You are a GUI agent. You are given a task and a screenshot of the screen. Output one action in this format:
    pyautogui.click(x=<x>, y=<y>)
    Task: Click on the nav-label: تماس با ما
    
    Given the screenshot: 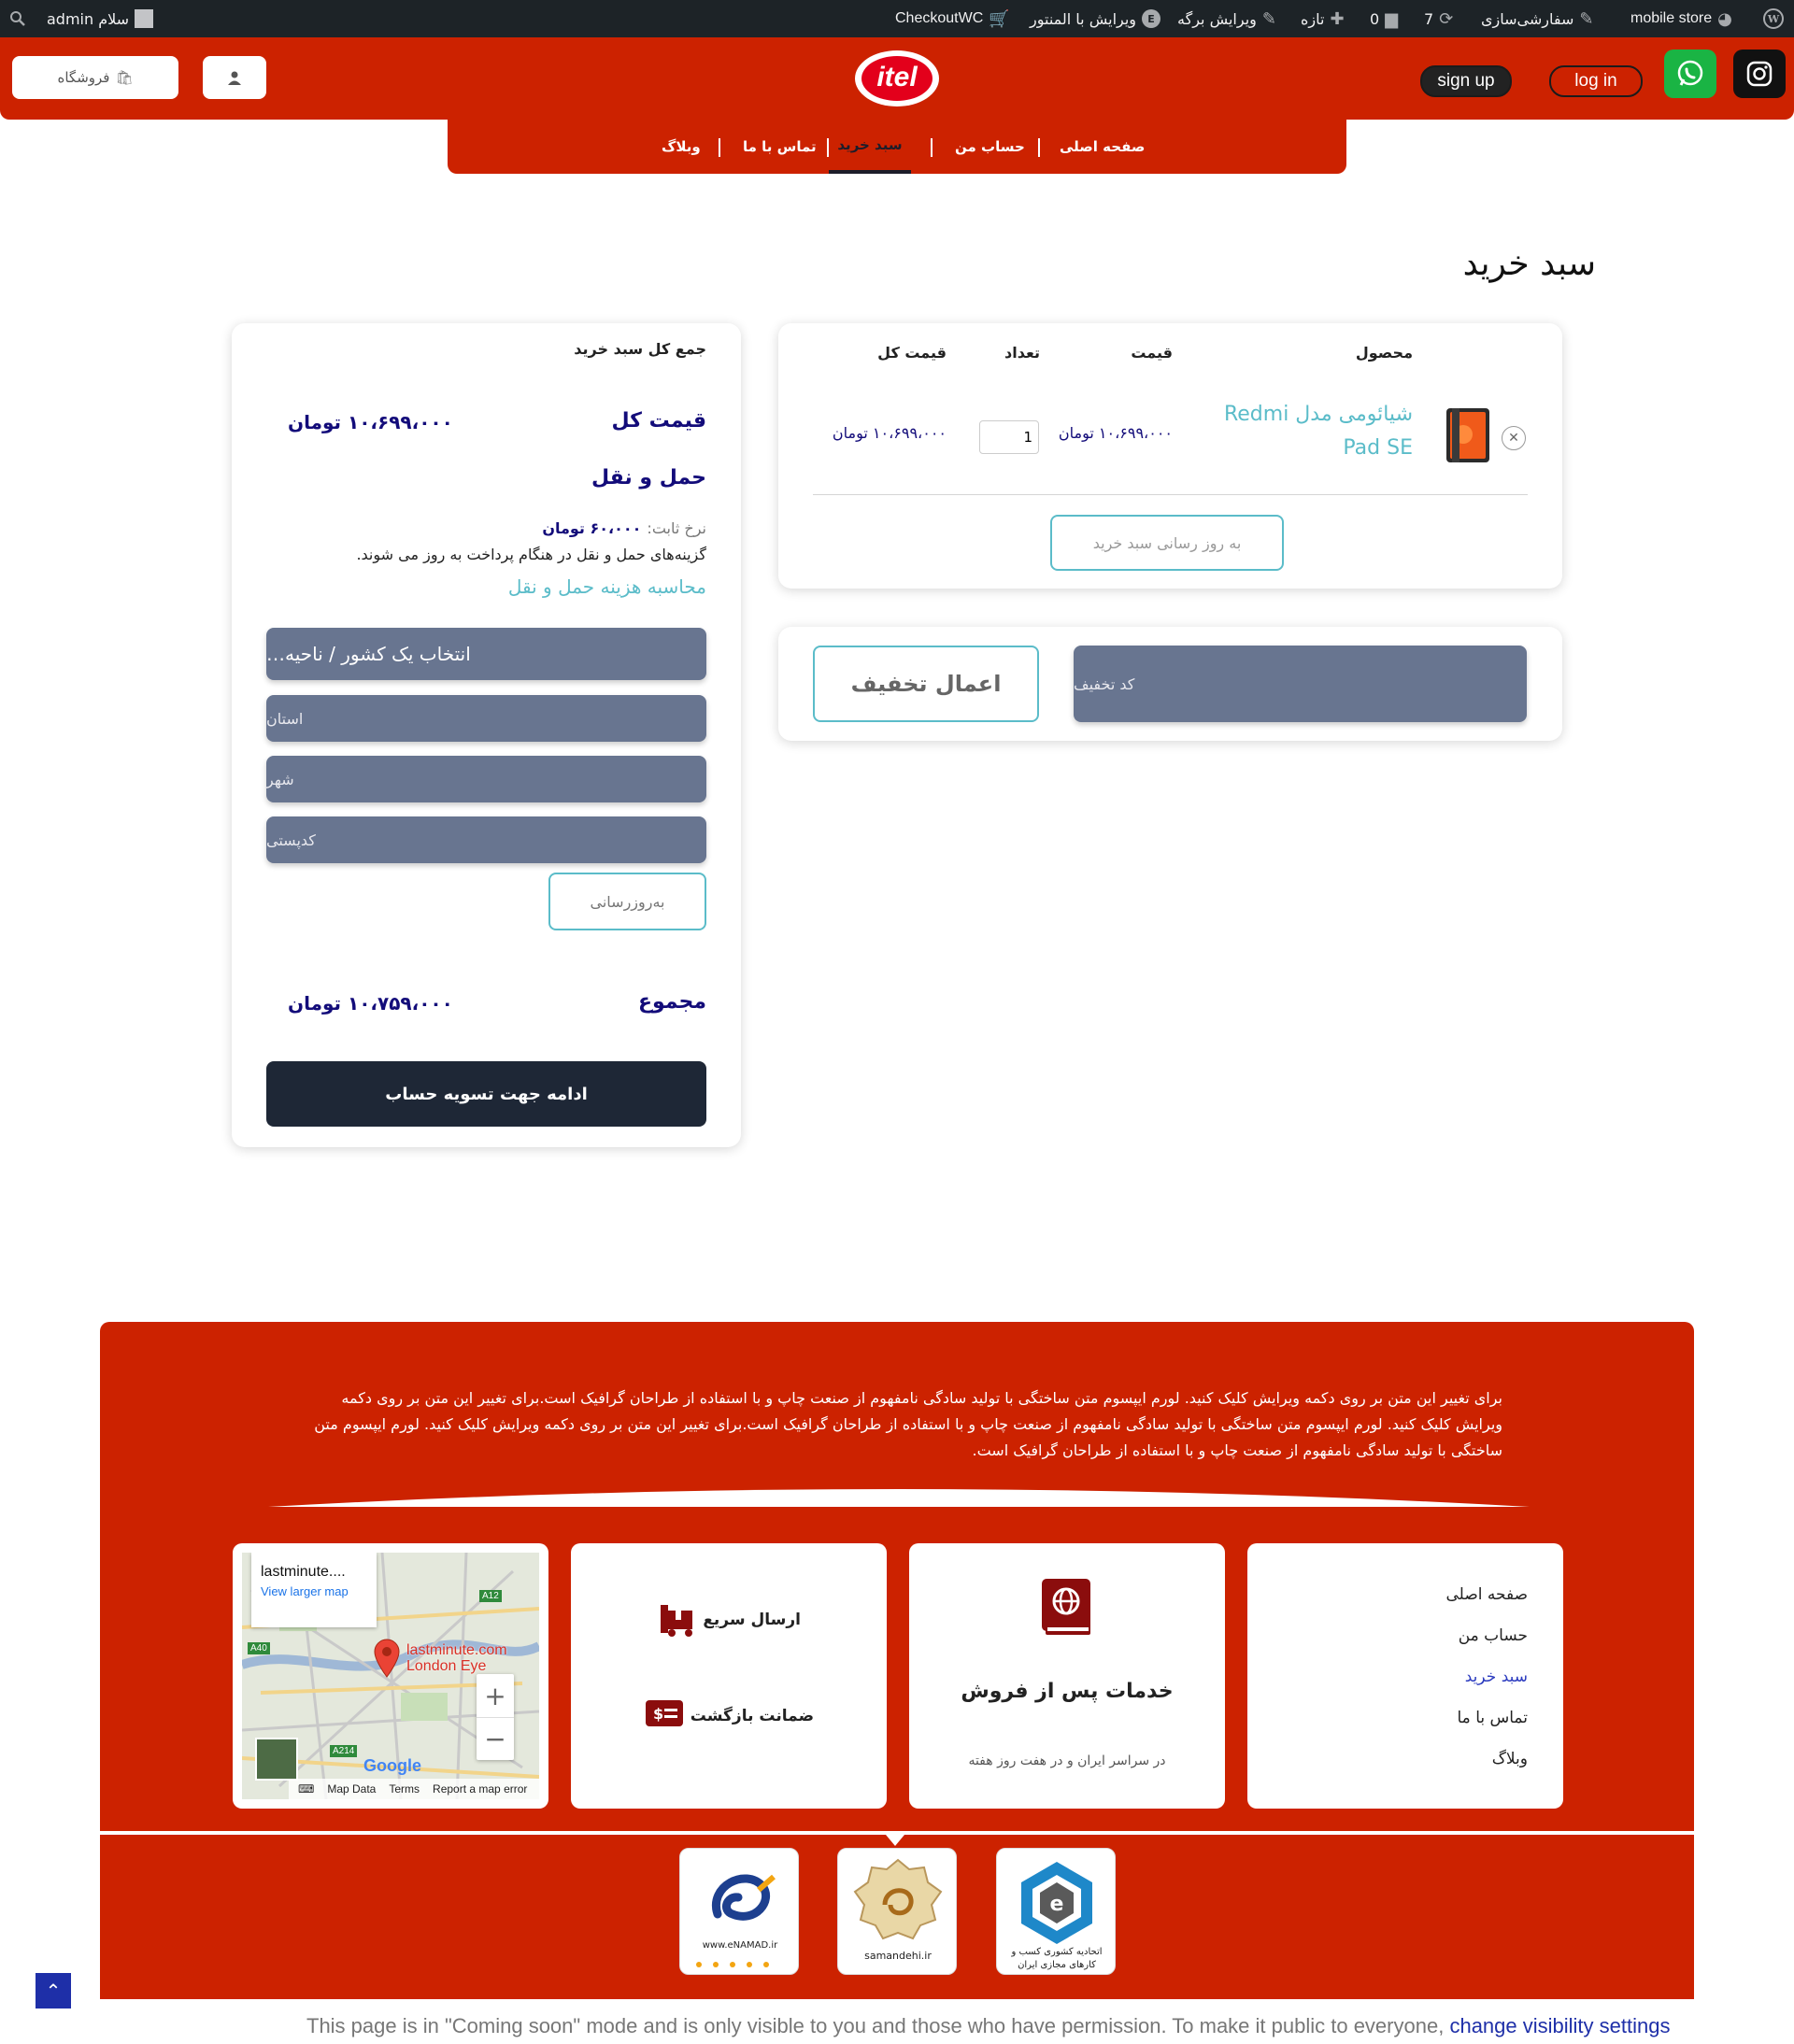 What is the action you would take?
    pyautogui.click(x=780, y=146)
    